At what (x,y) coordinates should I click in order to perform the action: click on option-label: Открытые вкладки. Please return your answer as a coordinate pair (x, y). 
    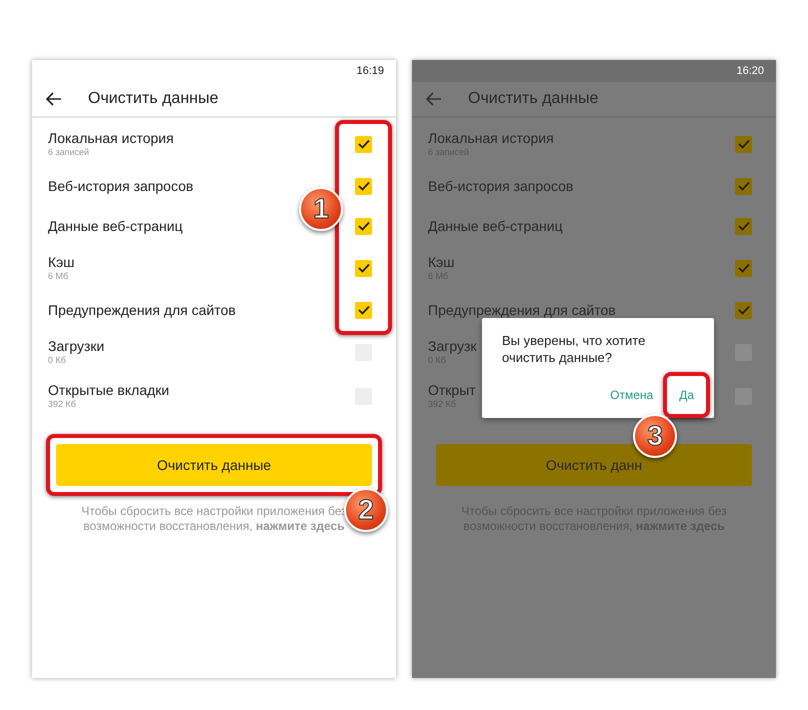
    Looking at the image, I should click on (109, 390).